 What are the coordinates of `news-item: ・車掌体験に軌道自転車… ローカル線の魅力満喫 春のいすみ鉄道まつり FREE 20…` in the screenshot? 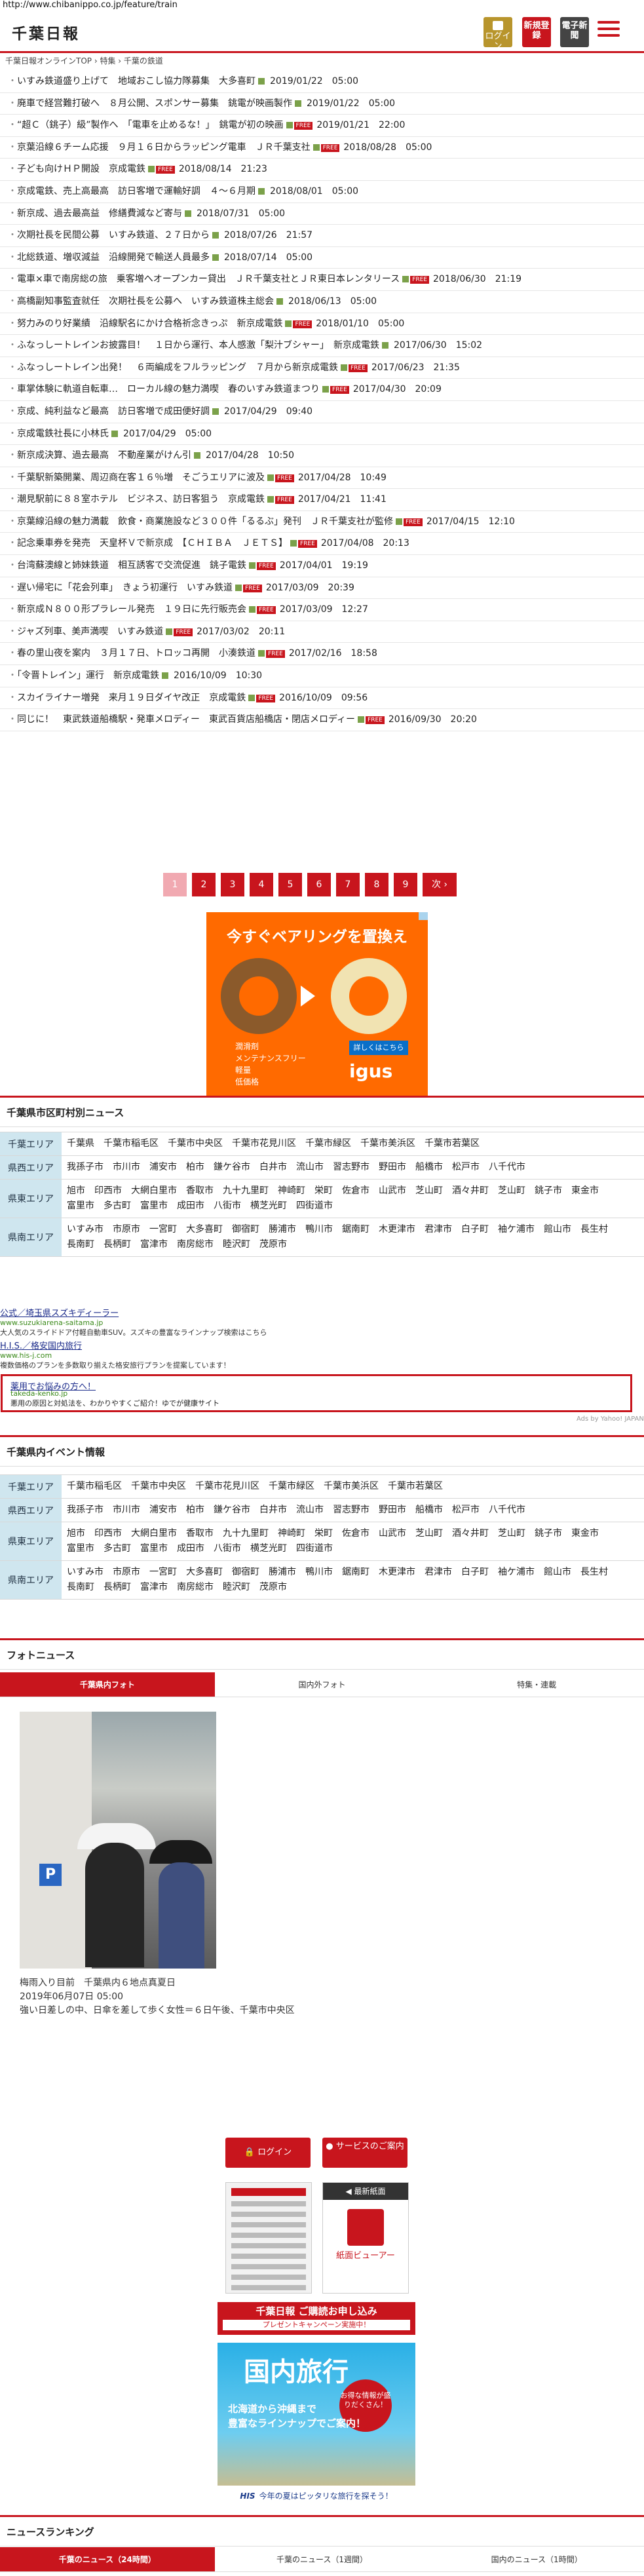 It's located at (322, 390).